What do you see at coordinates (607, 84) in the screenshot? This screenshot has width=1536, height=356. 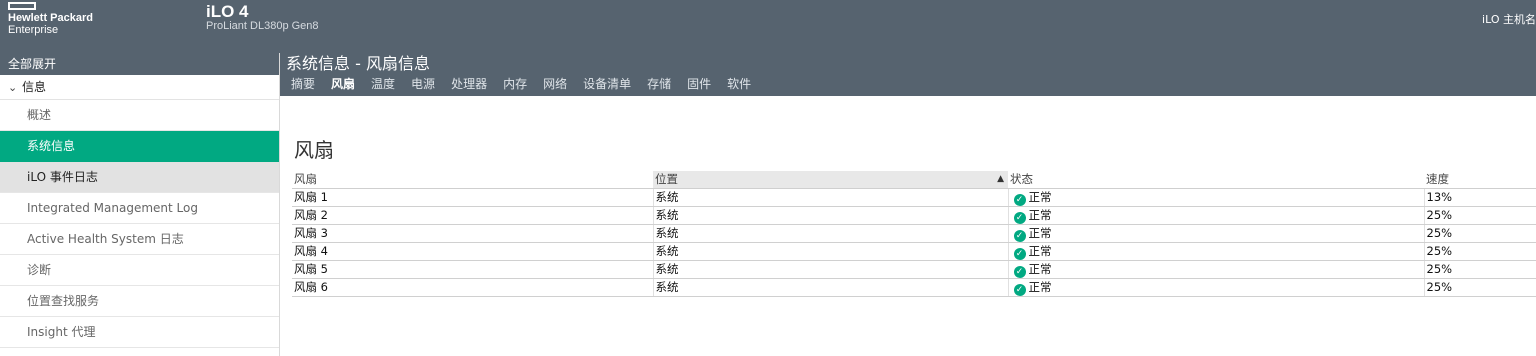 I see `tab-device-inventory: 设备清单` at bounding box center [607, 84].